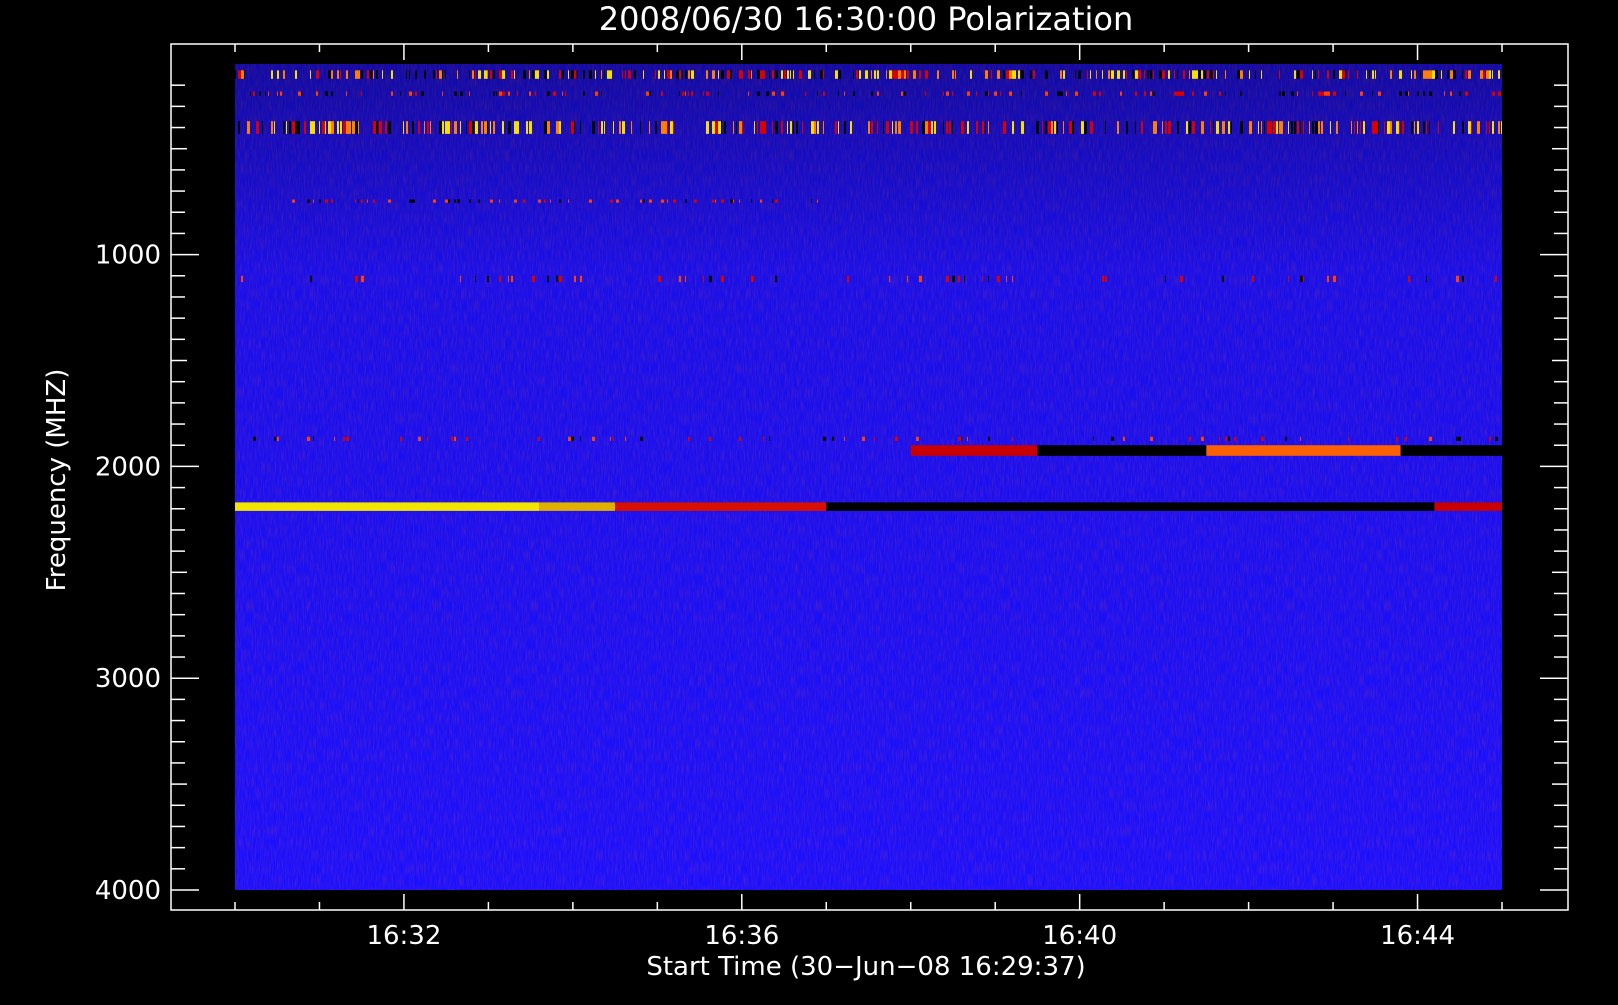  Describe the element at coordinates (1417, 936) in the screenshot. I see `x-tick-label: 16:44` at that location.